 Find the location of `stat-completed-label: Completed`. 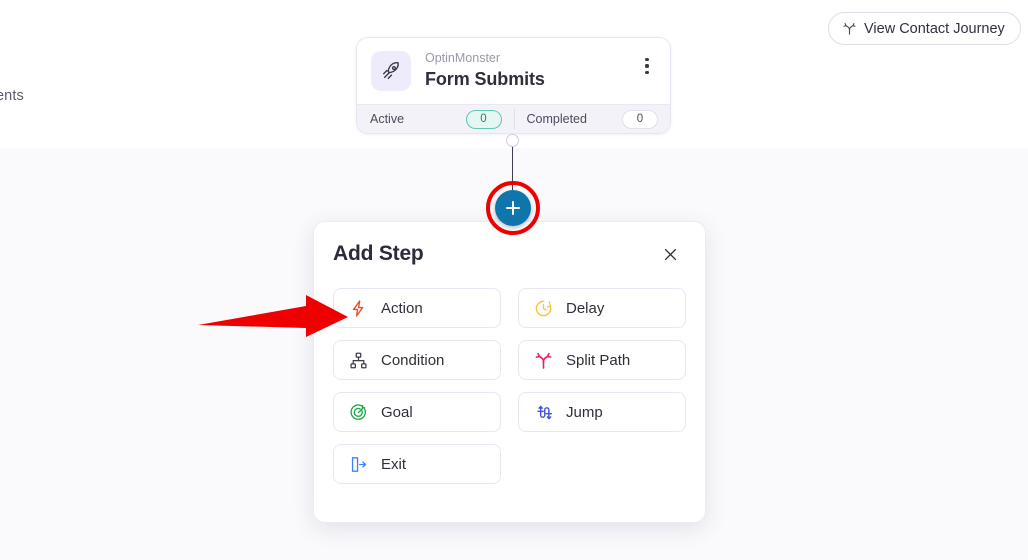

stat-completed-label: Completed is located at coordinates (556, 119).